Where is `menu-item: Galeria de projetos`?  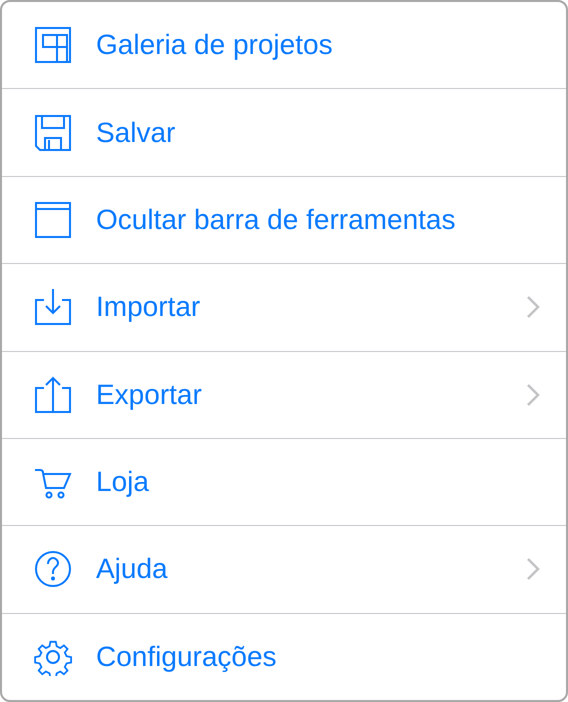
menu-item: Galeria de projetos is located at coordinates (284, 46).